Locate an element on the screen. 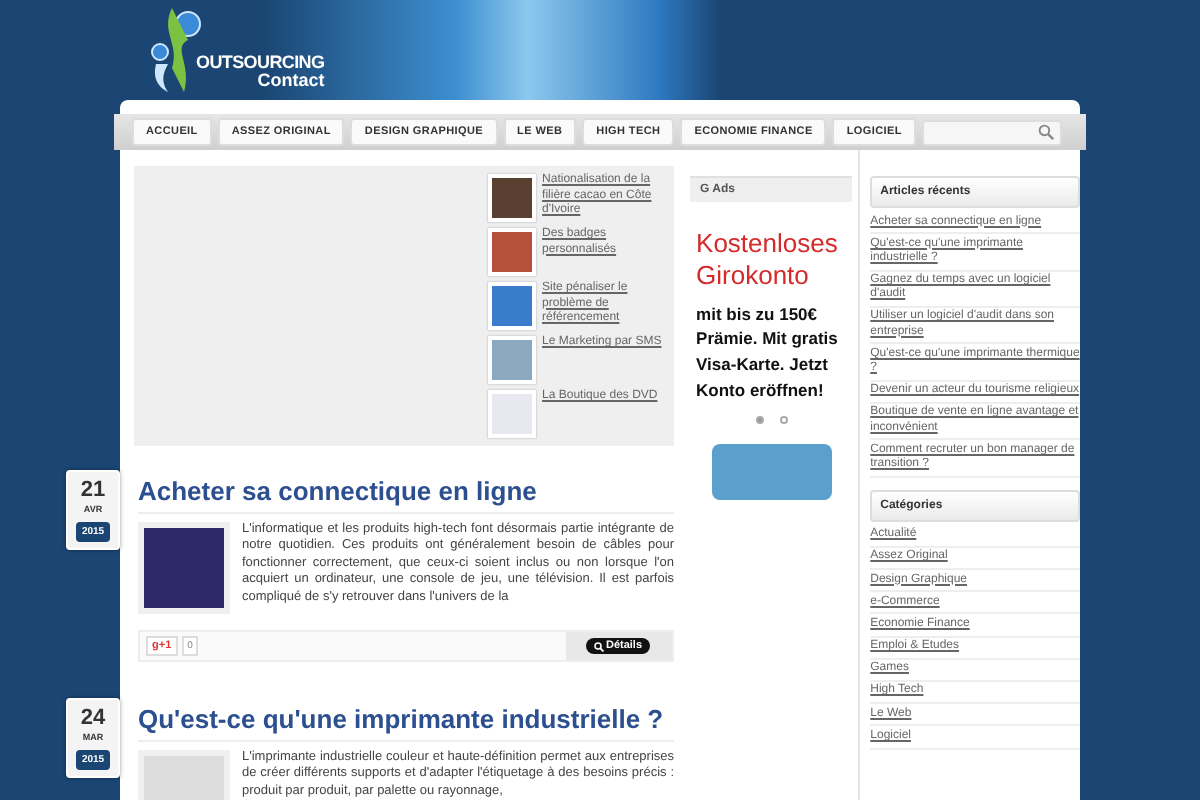  logo-subtext: Contact is located at coordinates (291, 81).